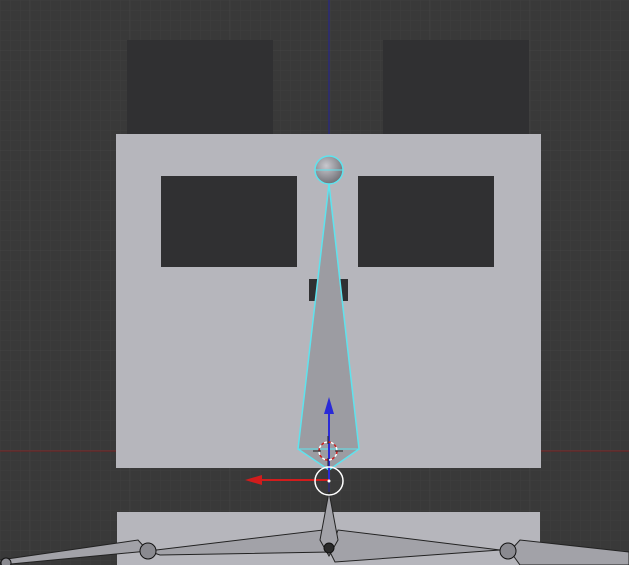 Image resolution: width=629 pixels, height=565 pixels. Describe the element at coordinates (229, 221) in the screenshot. I see `mesh-eye-left` at that location.